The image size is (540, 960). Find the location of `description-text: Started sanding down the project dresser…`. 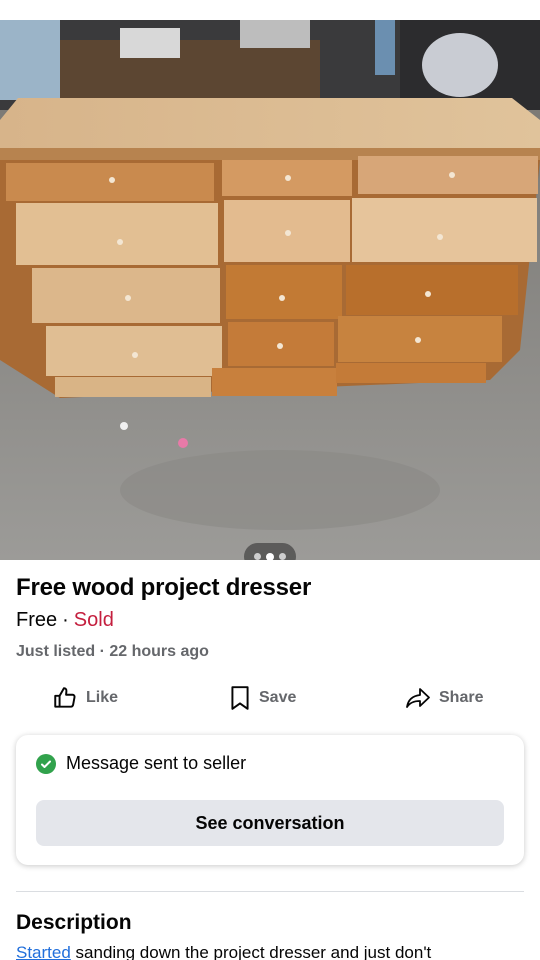

description-text: Started sanding down the project dresser… is located at coordinates (270, 951).